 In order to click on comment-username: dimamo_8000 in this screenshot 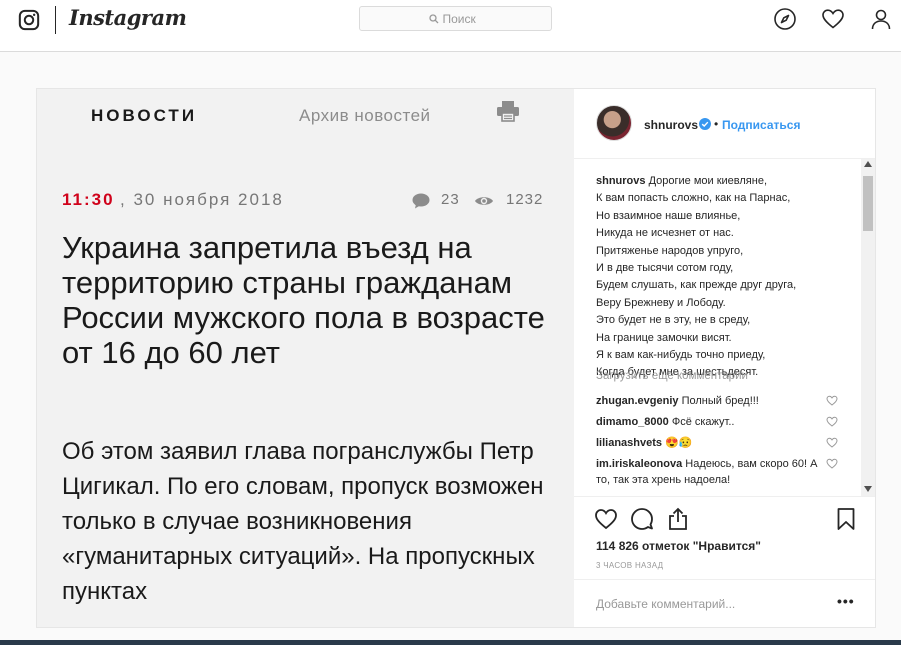, I will do `click(632, 422)`.